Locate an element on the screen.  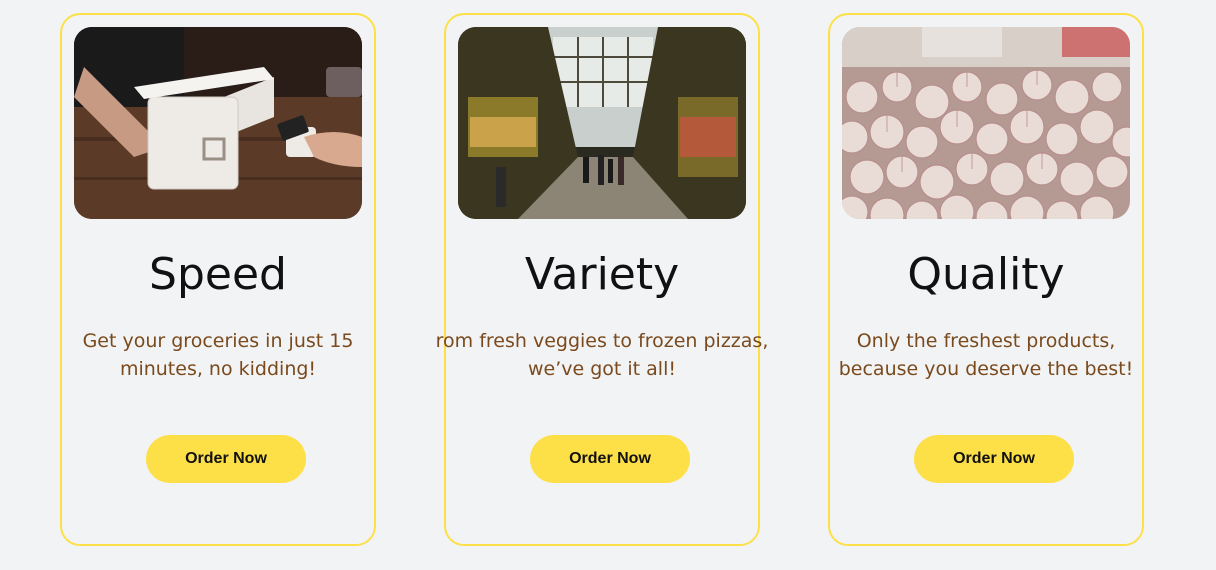
card-description-line: we’ve got it all! is located at coordinates (601, 369).